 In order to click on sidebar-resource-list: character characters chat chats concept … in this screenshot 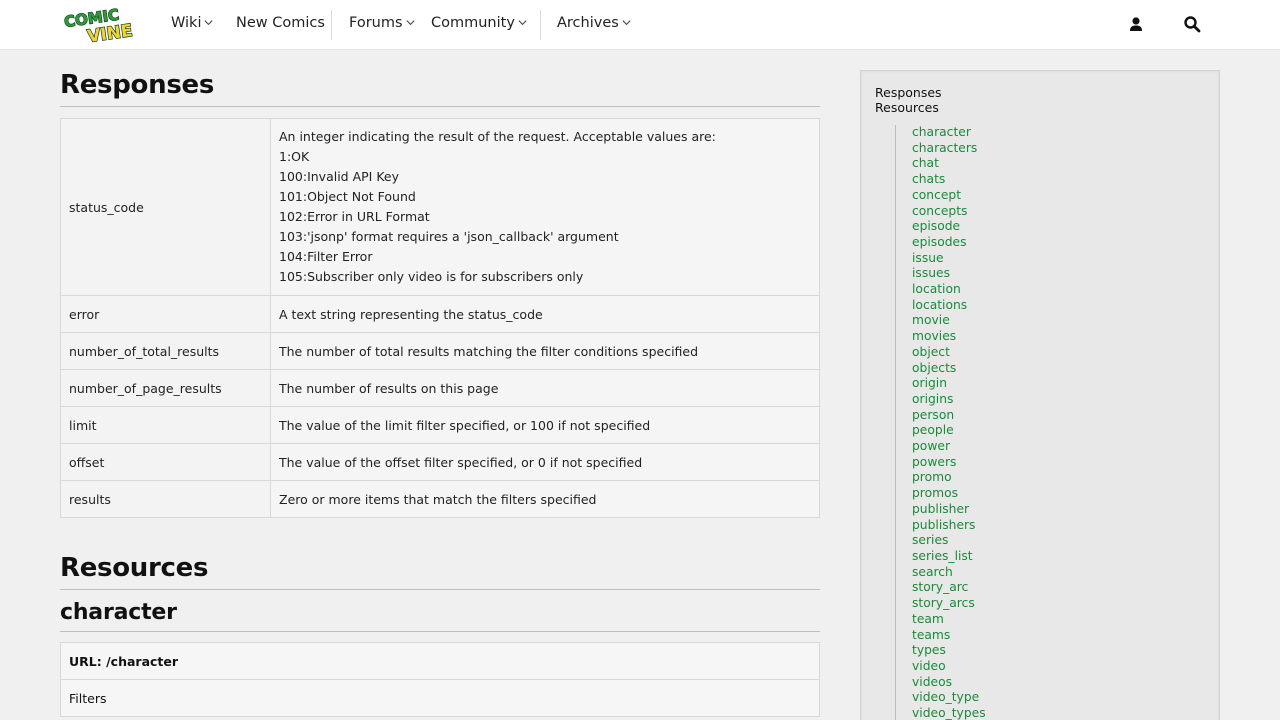, I will do `click(940, 422)`.